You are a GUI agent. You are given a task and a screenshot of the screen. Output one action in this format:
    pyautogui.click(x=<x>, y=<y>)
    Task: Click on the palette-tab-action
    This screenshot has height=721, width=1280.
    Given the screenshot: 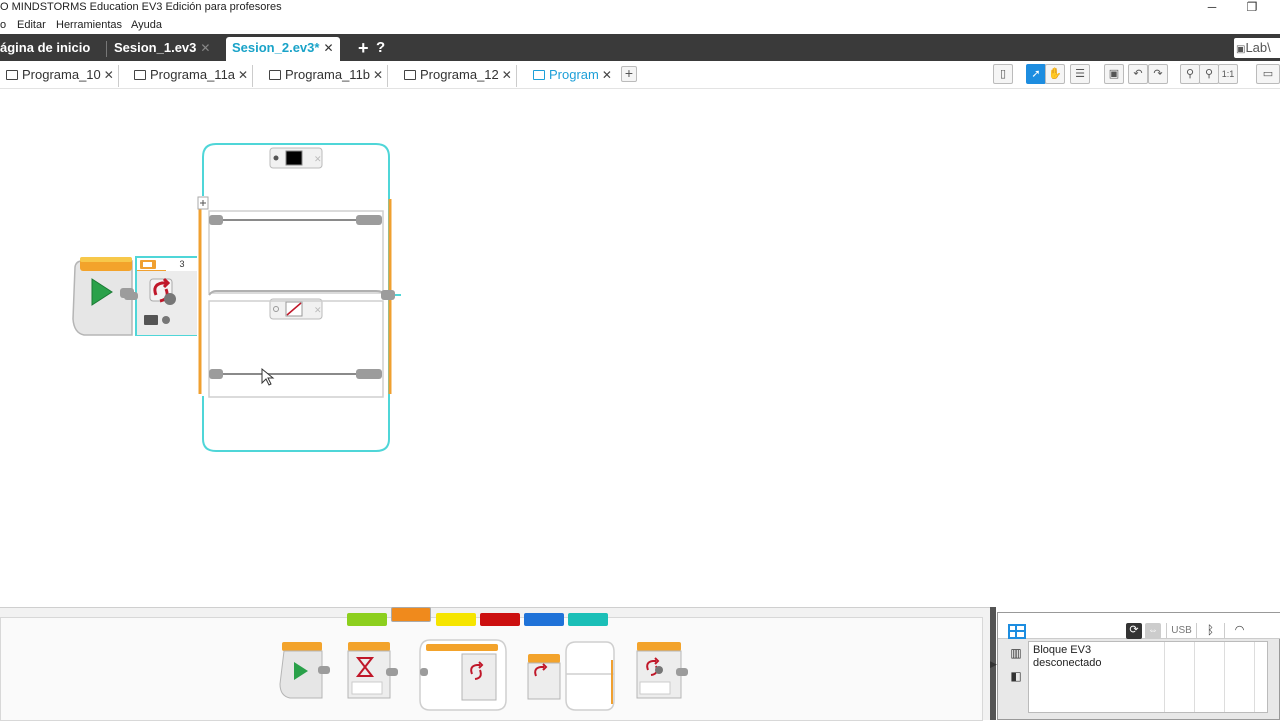 What is the action you would take?
    pyautogui.click(x=367, y=619)
    